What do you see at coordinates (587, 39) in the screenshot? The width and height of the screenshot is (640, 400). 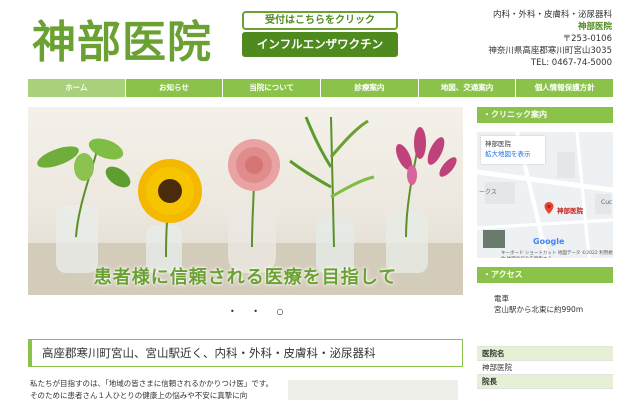 I see `postal-code: 〒253-0106` at bounding box center [587, 39].